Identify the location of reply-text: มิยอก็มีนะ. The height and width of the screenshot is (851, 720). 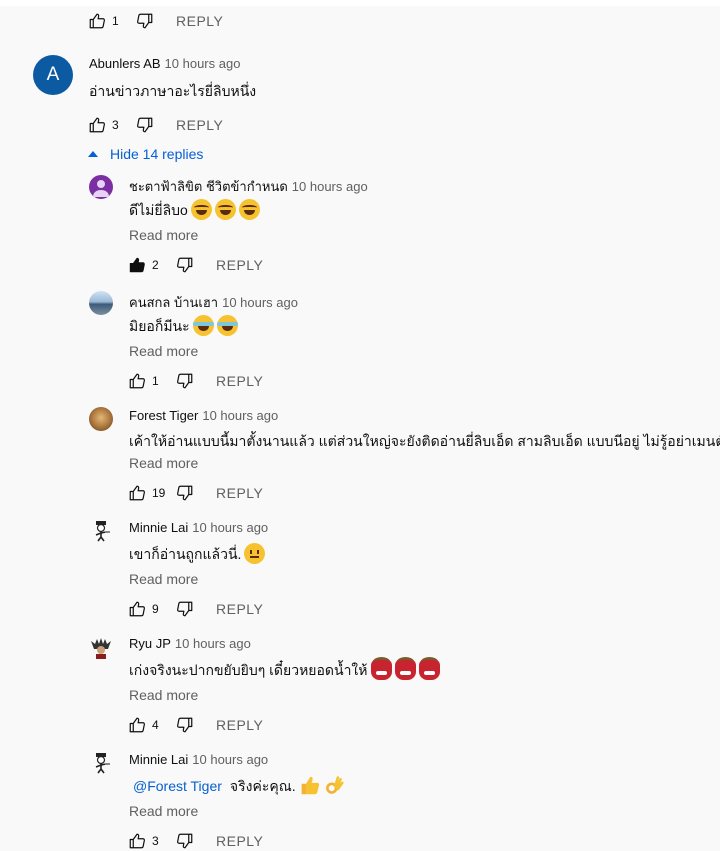
(183, 326).